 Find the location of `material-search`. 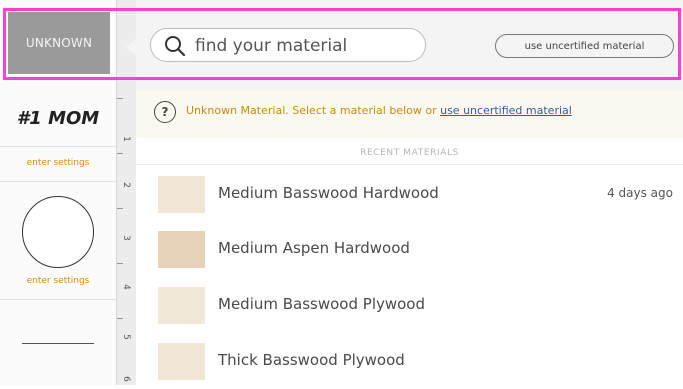

material-search is located at coordinates (288, 45).